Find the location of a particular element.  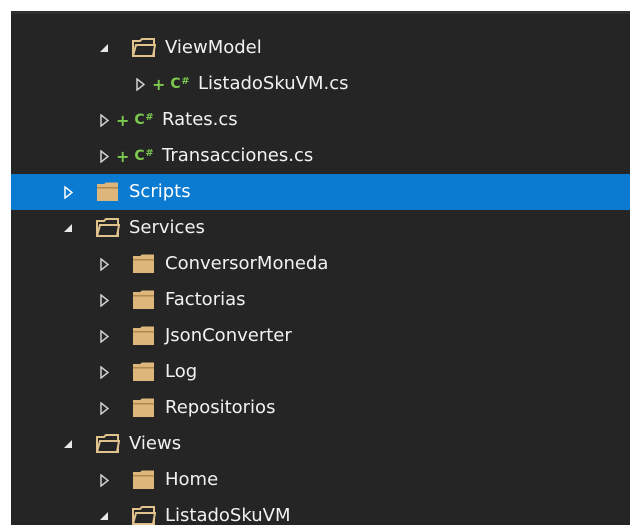

tree-item-label: Scripts is located at coordinates (160, 191).